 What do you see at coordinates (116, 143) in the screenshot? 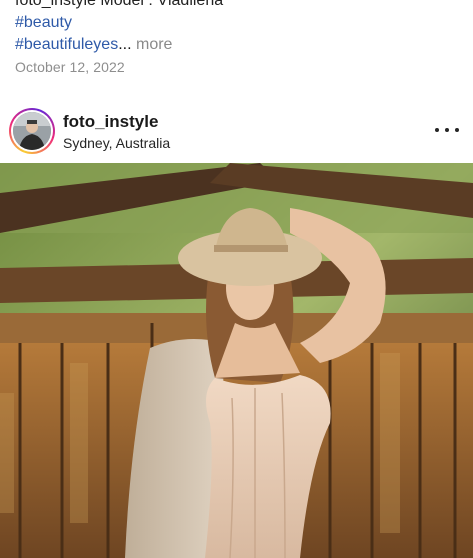
I see `location: Sydney, Australia` at bounding box center [116, 143].